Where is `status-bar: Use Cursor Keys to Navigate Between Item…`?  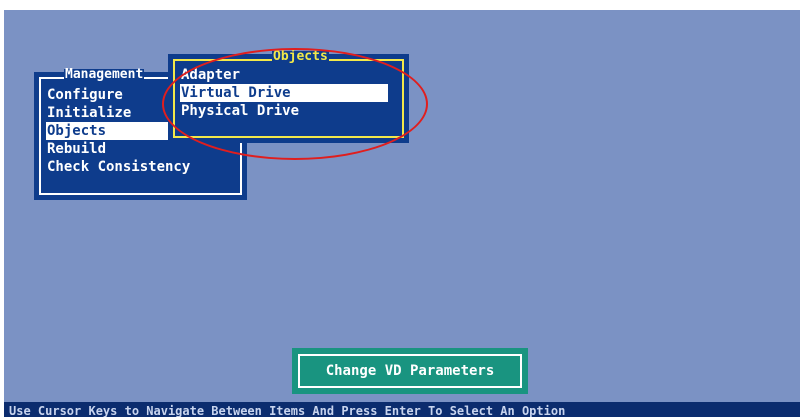
status-bar: Use Cursor Keys to Navigate Between Item… is located at coordinates (402, 409).